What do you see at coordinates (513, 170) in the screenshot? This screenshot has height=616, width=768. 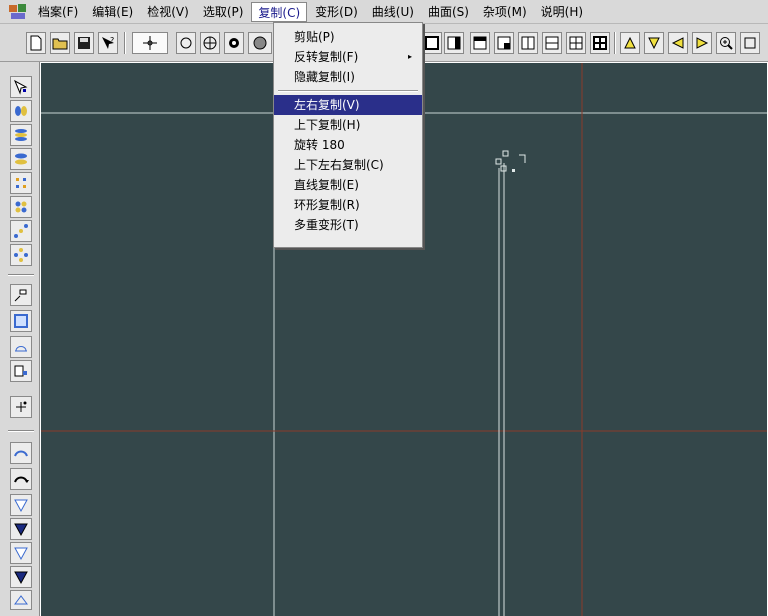 I see `control-point-dot` at bounding box center [513, 170].